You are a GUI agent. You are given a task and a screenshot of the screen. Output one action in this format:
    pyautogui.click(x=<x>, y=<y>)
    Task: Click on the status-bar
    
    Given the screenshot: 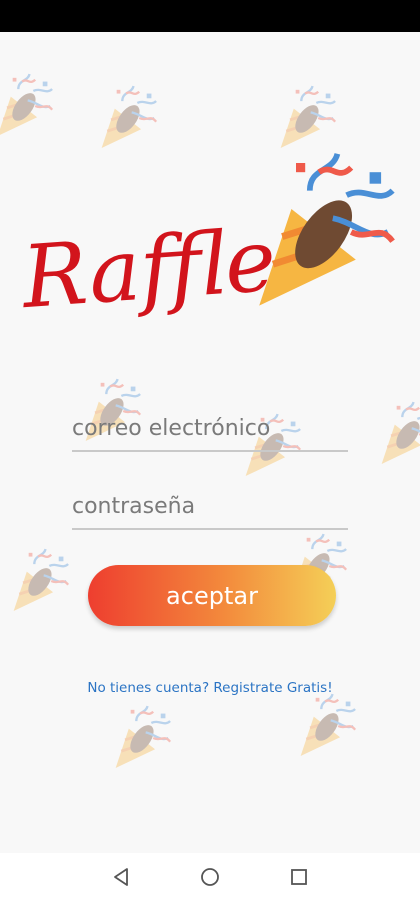 What is the action you would take?
    pyautogui.click(x=210, y=16)
    